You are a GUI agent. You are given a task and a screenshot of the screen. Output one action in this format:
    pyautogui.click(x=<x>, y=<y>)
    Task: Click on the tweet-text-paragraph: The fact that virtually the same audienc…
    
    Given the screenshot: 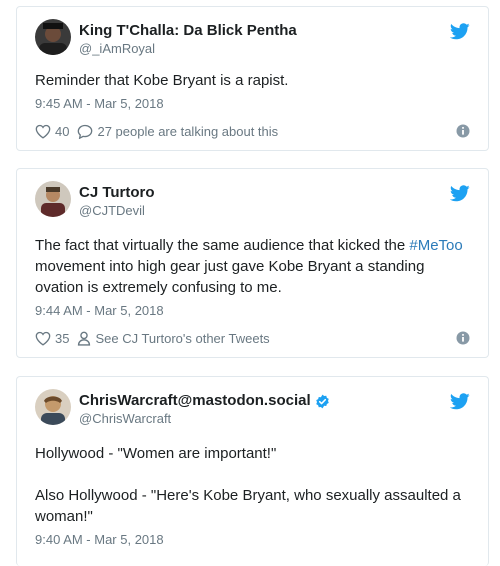 What is the action you would take?
    pyautogui.click(x=252, y=266)
    